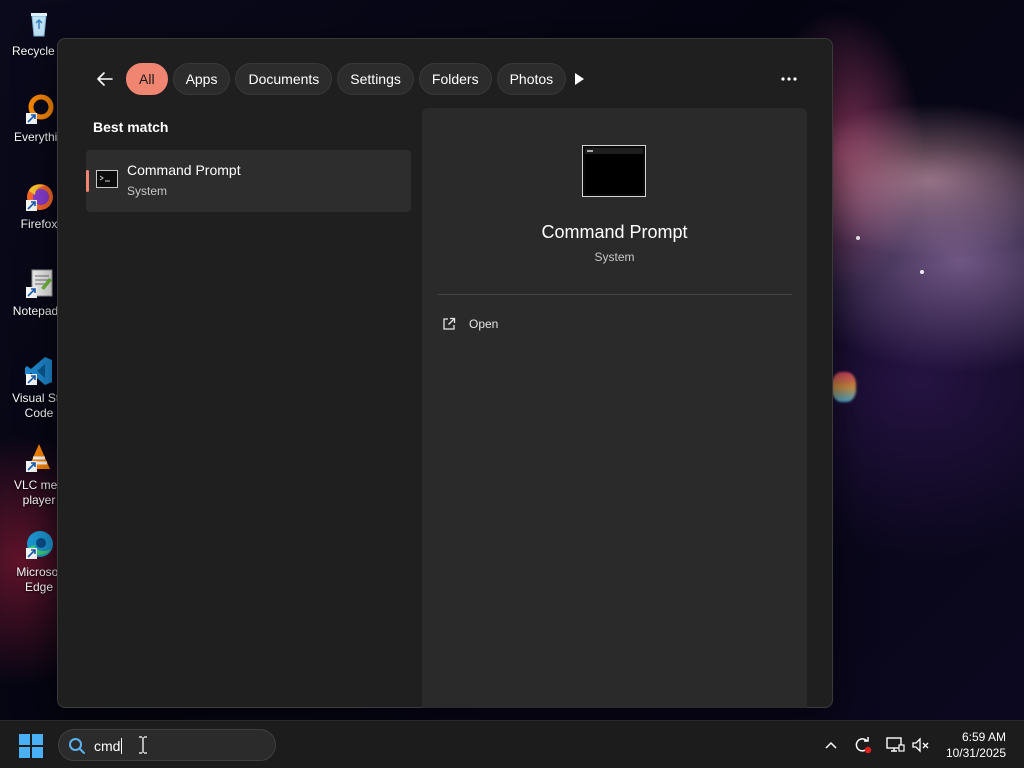  I want to click on more-options-button, so click(789, 79).